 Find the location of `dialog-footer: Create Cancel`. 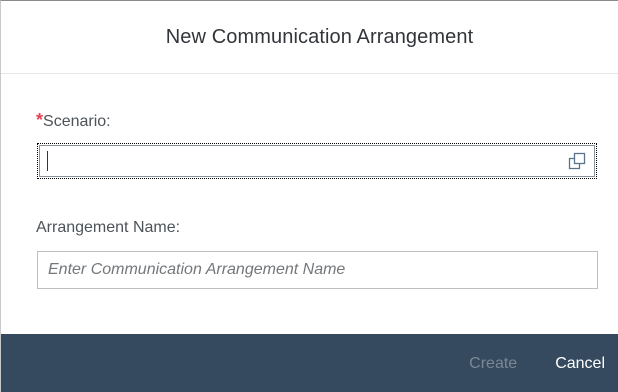

dialog-footer: Create Cancel is located at coordinates (309, 363).